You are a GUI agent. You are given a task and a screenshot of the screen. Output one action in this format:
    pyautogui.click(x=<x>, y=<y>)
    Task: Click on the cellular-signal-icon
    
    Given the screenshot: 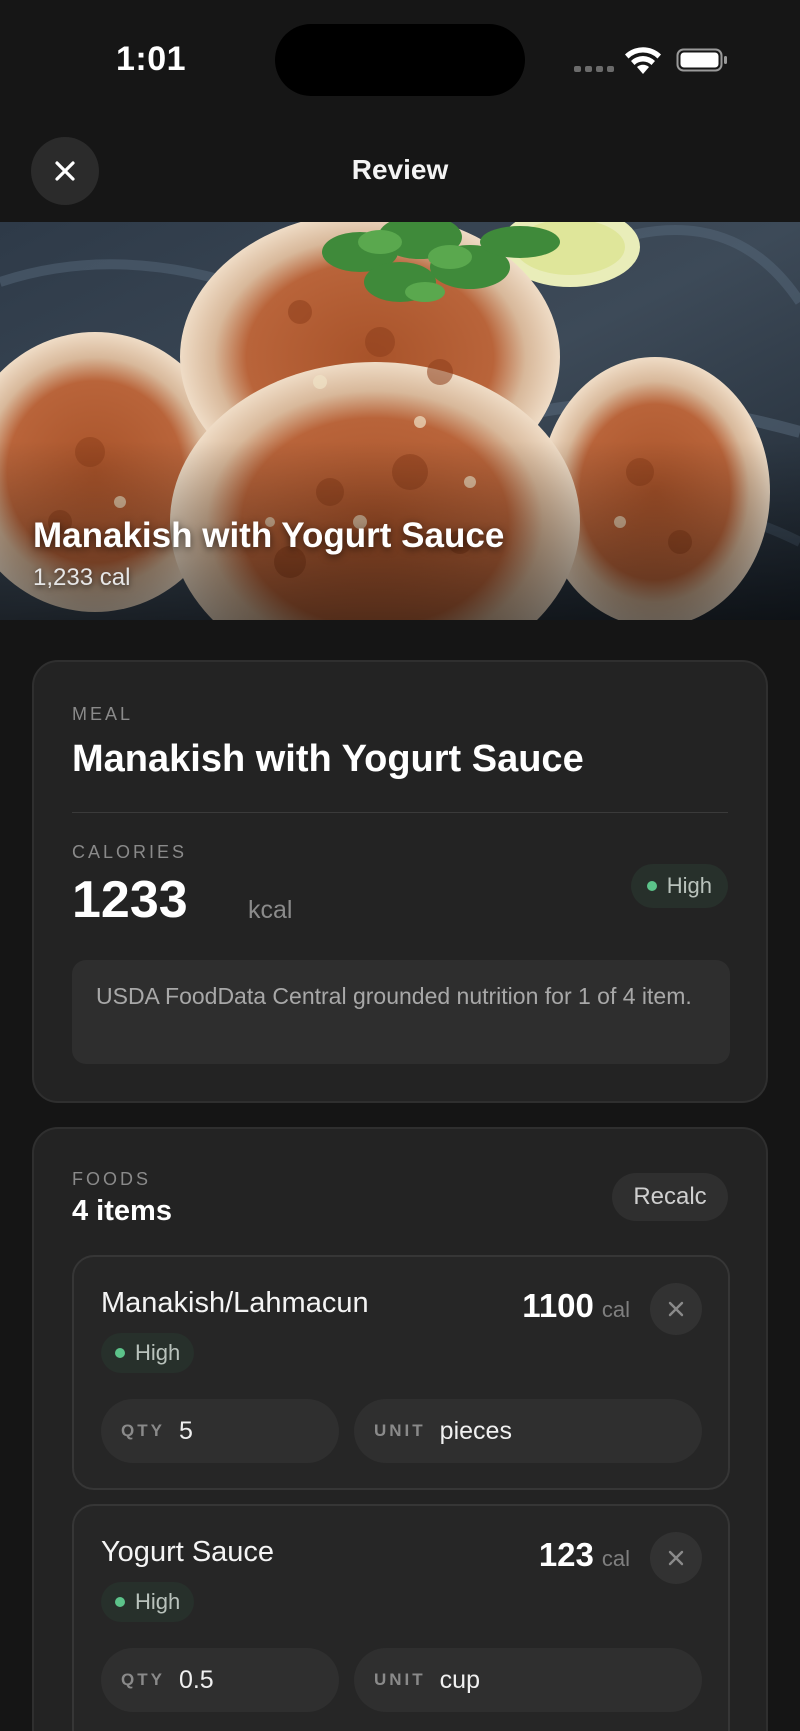 What is the action you would take?
    pyautogui.click(x=594, y=69)
    